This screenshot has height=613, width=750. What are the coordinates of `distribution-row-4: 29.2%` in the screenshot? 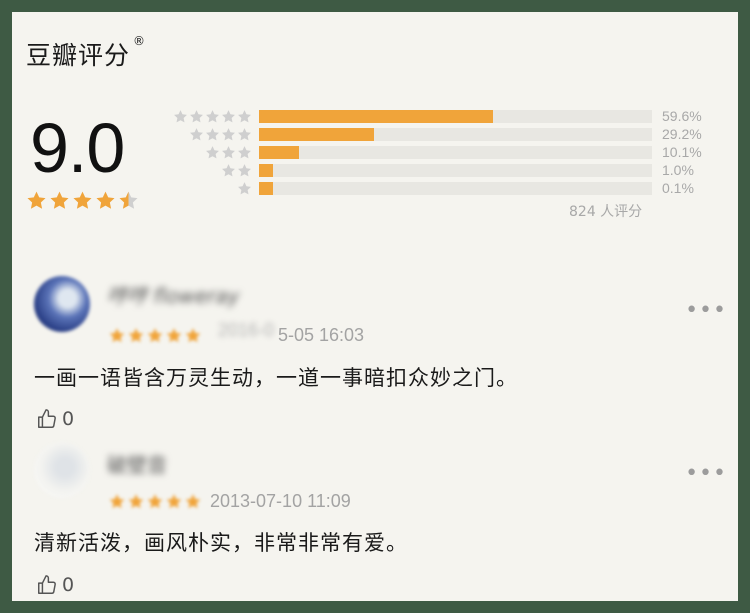 It's located at (448, 135).